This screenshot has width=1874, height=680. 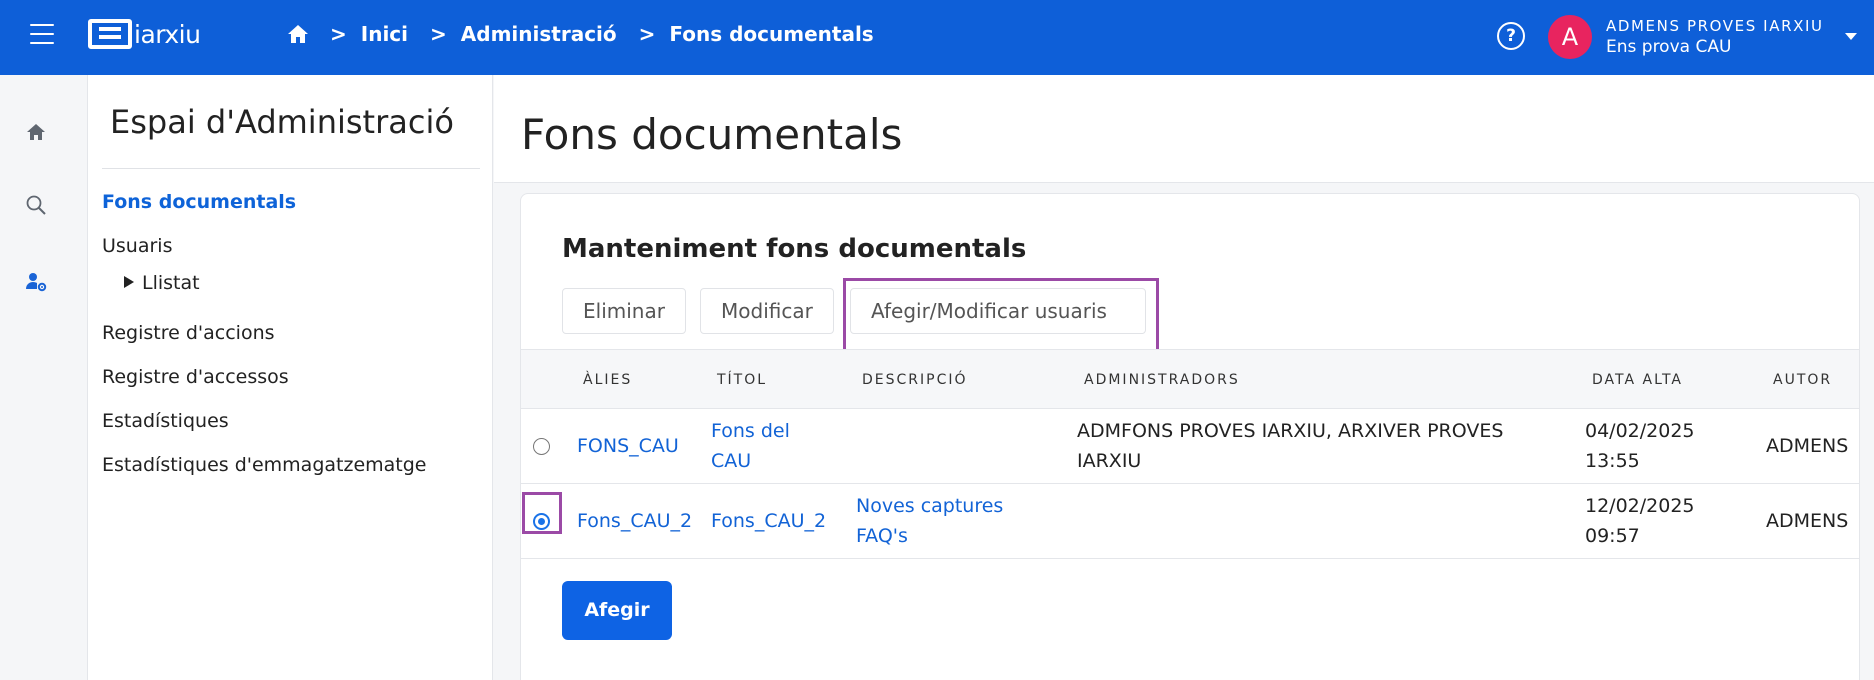 I want to click on cell-time: 09:57, so click(x=1612, y=536).